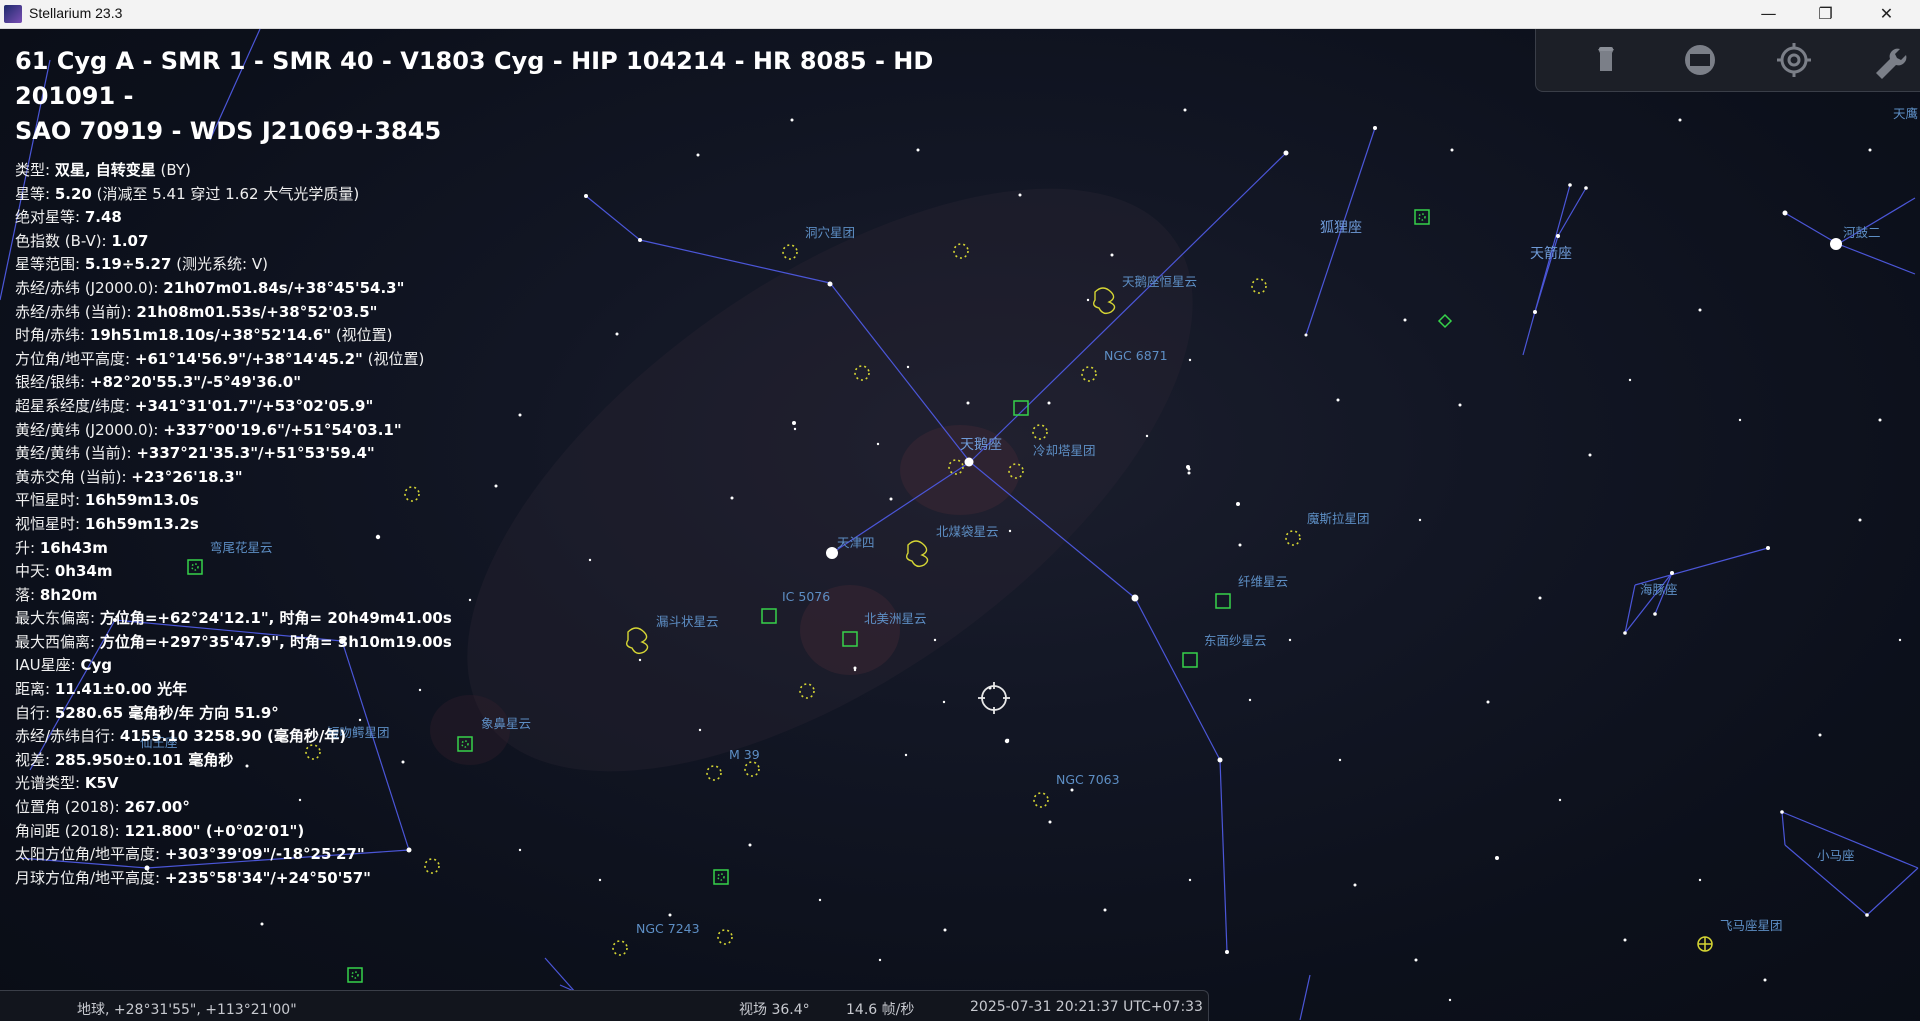  What do you see at coordinates (141, 523) in the screenshot?
I see `info-line-value: 16h59m13.2s` at bounding box center [141, 523].